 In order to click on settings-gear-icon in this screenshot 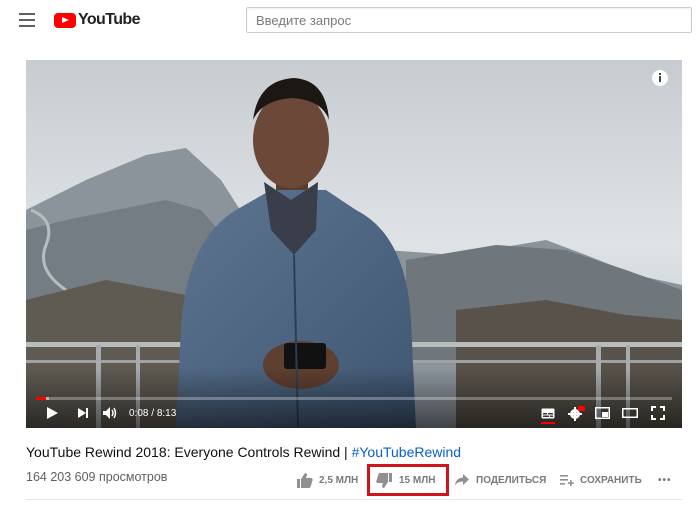, I will do `click(576, 413)`.